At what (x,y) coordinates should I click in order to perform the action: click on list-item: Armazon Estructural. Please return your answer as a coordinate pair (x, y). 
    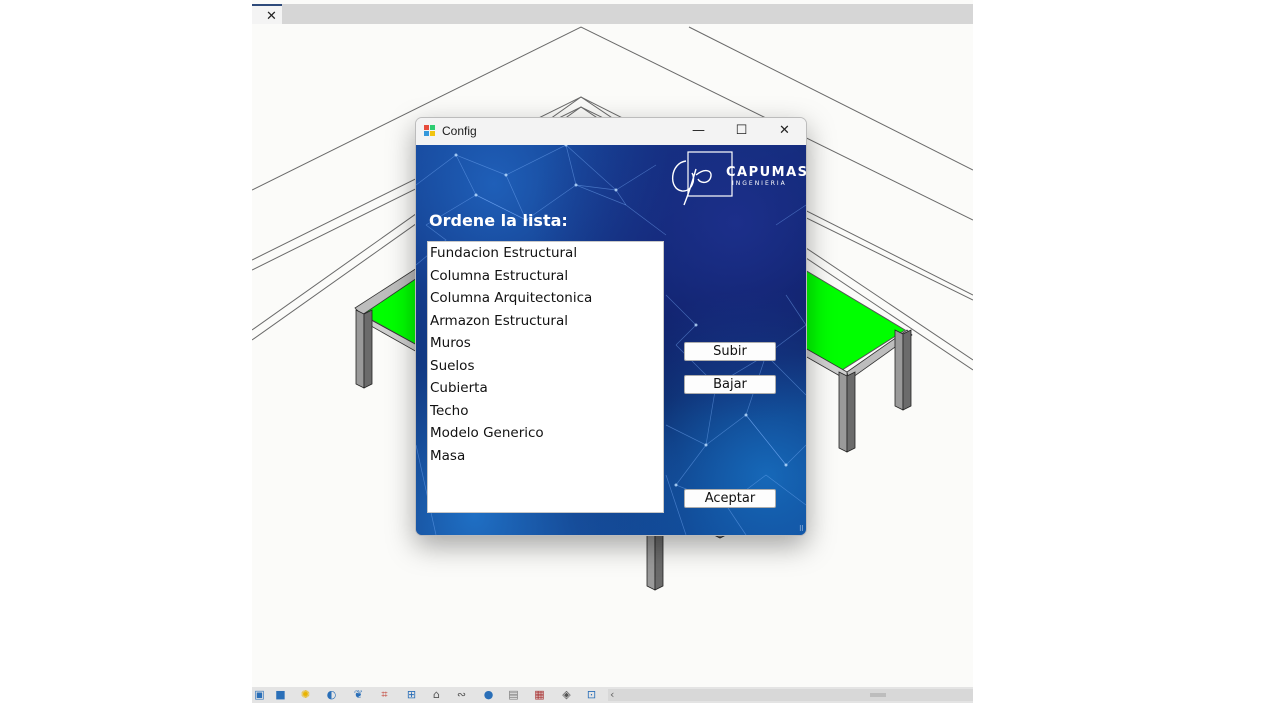
    Looking at the image, I should click on (545, 321).